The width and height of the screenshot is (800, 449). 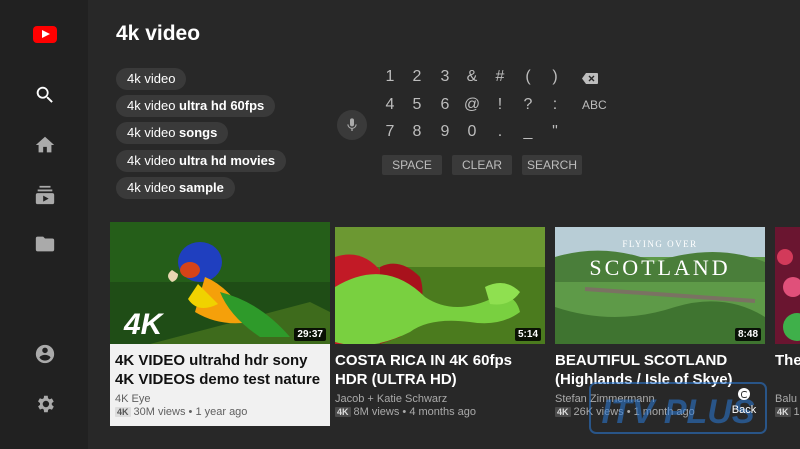 I want to click on video-card: The Rela Balu - 4K1, so click(x=787, y=324).